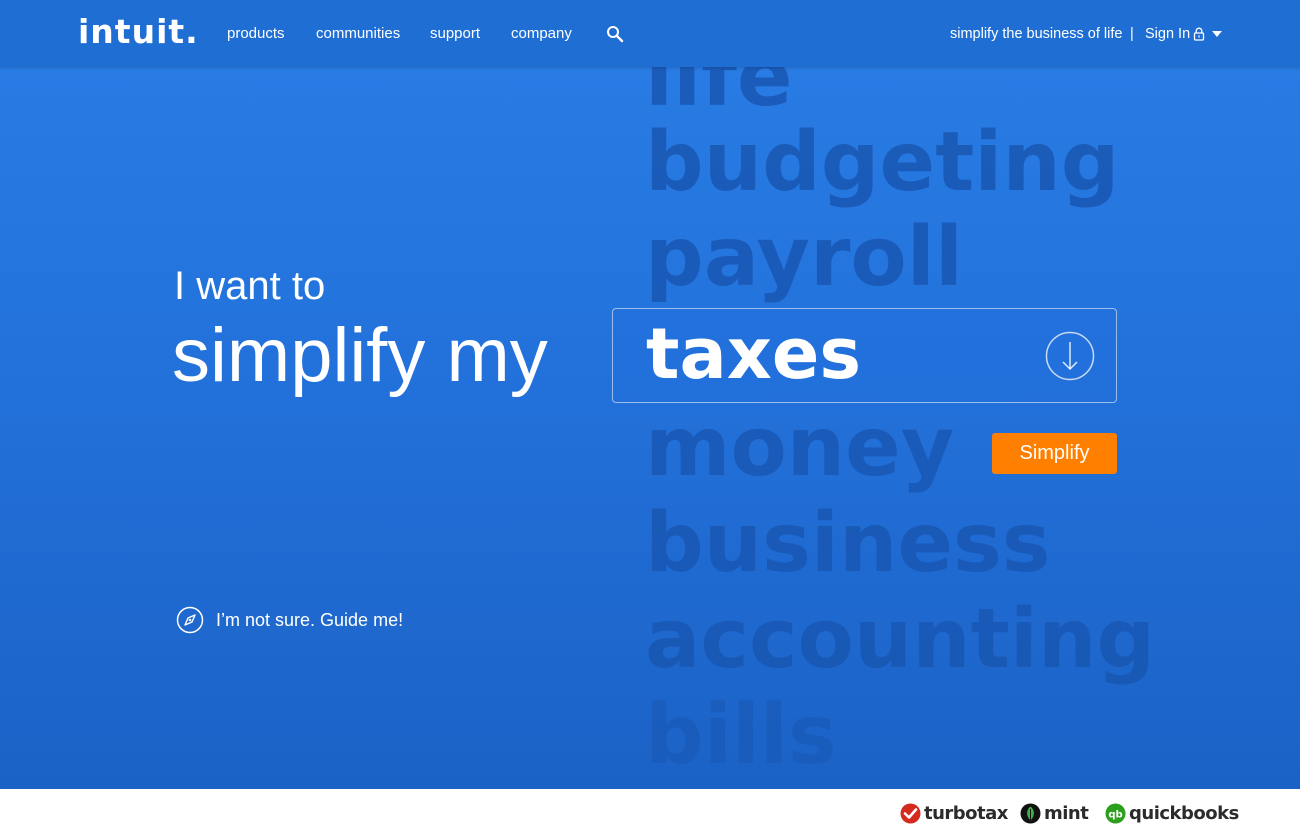 The width and height of the screenshot is (1300, 837). I want to click on quickbooks-label: quickbooks, so click(1184, 813).